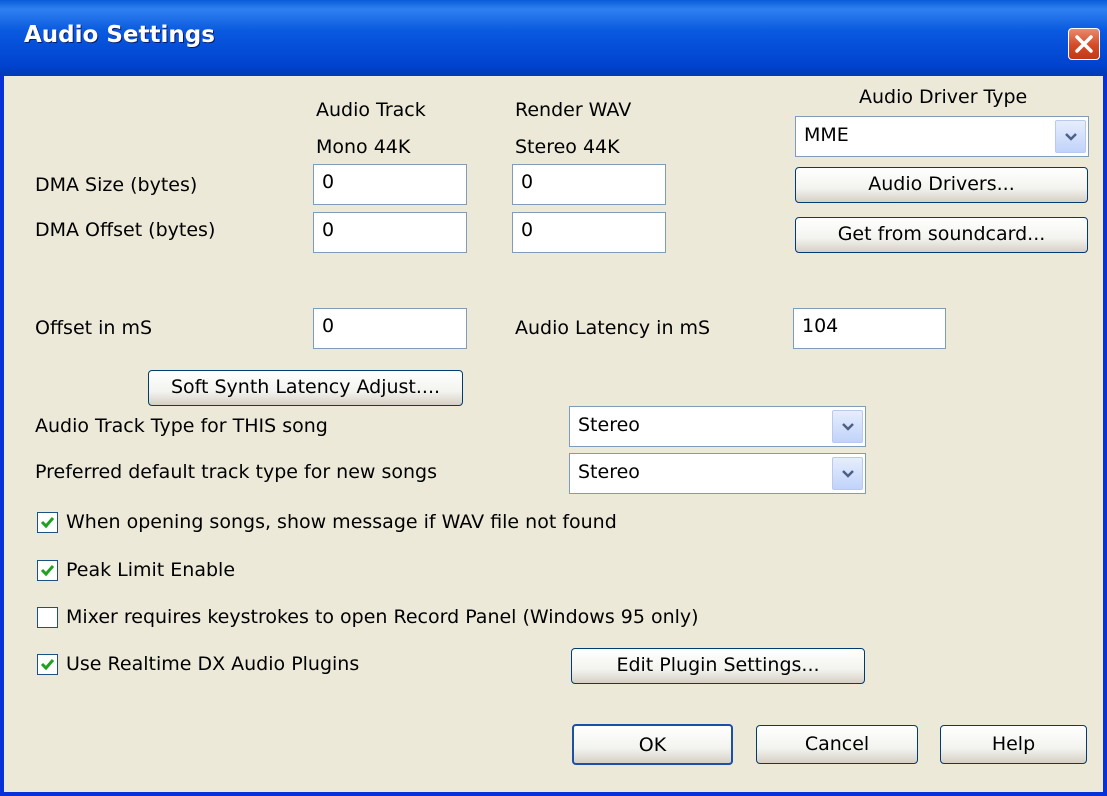 This screenshot has width=1107, height=796. I want to click on default-track-type-value: Stereo, so click(609, 472).